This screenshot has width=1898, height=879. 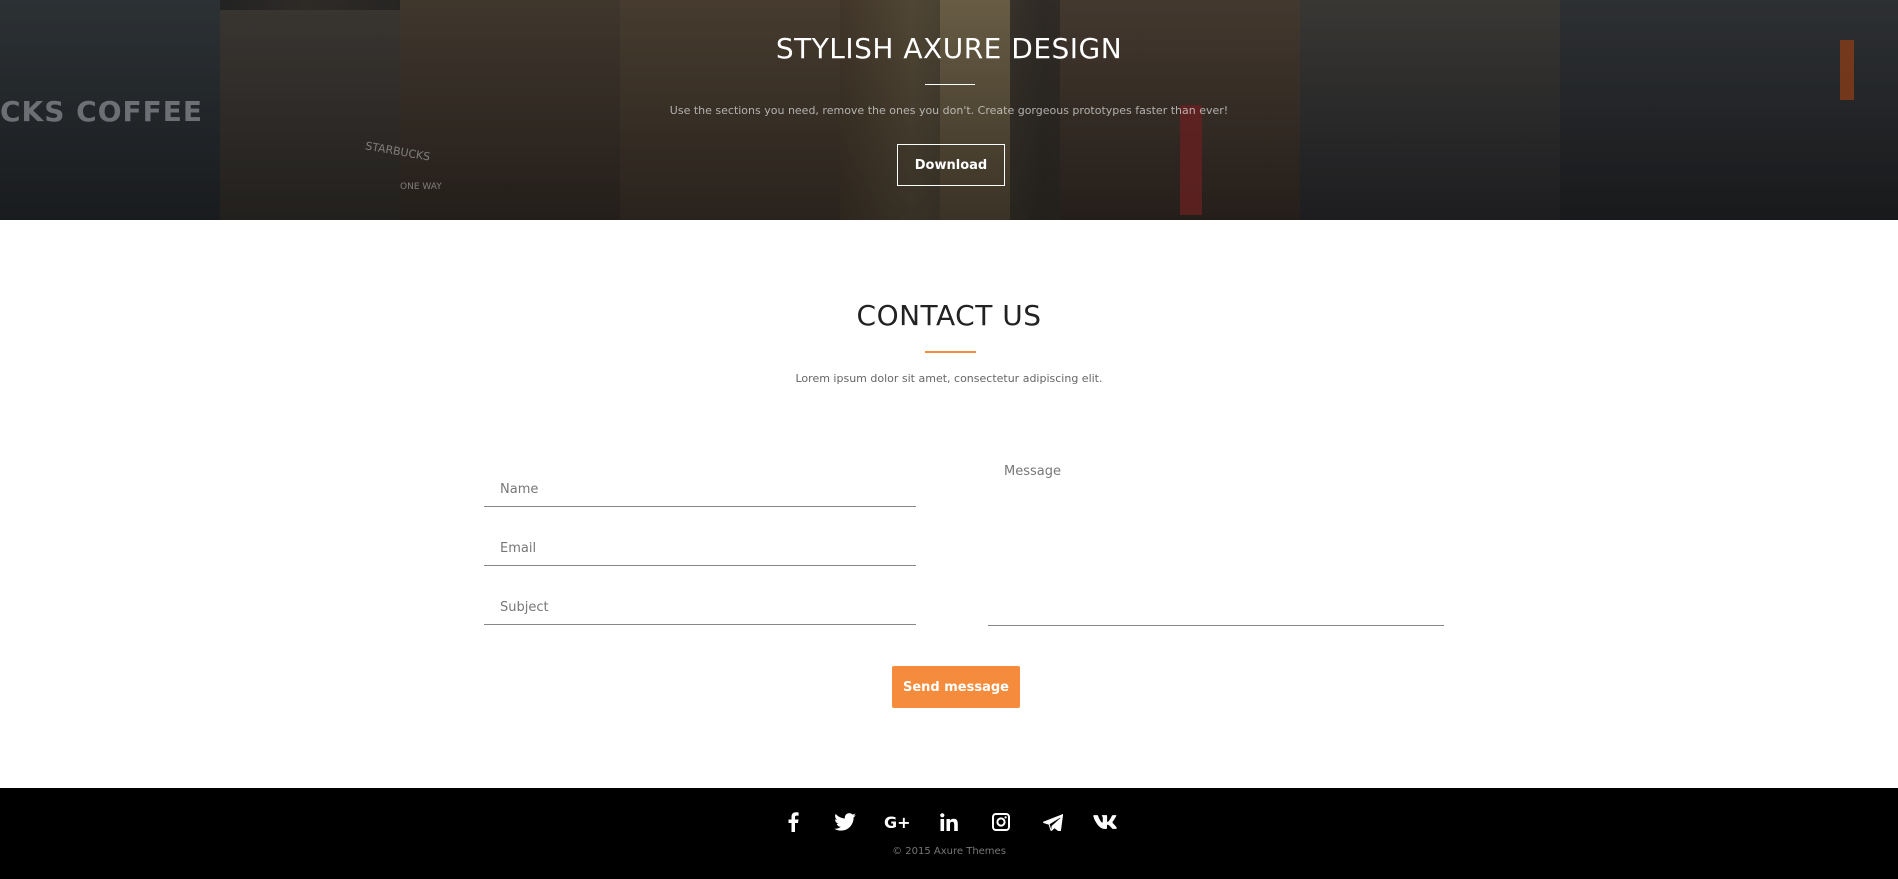 I want to click on twitter-icon, so click(x=845, y=822).